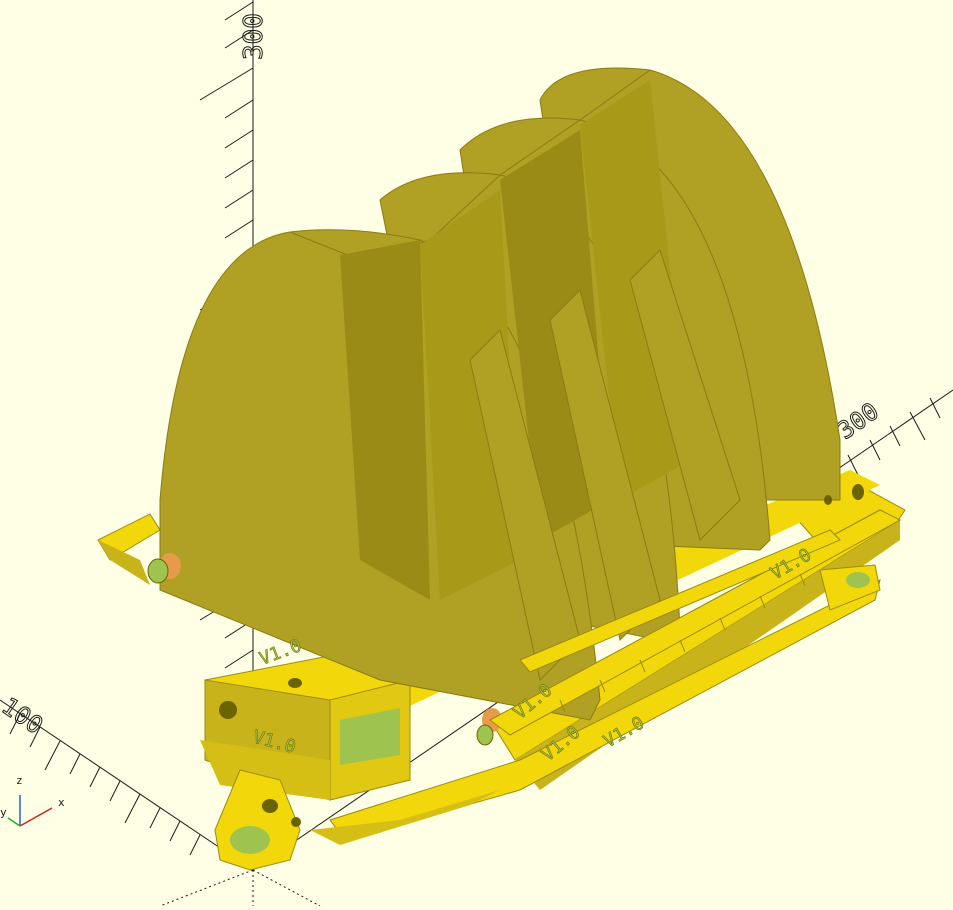 This screenshot has height=910, width=953. What do you see at coordinates (3, 812) in the screenshot?
I see `gizmo-y-label: y` at bounding box center [3, 812].